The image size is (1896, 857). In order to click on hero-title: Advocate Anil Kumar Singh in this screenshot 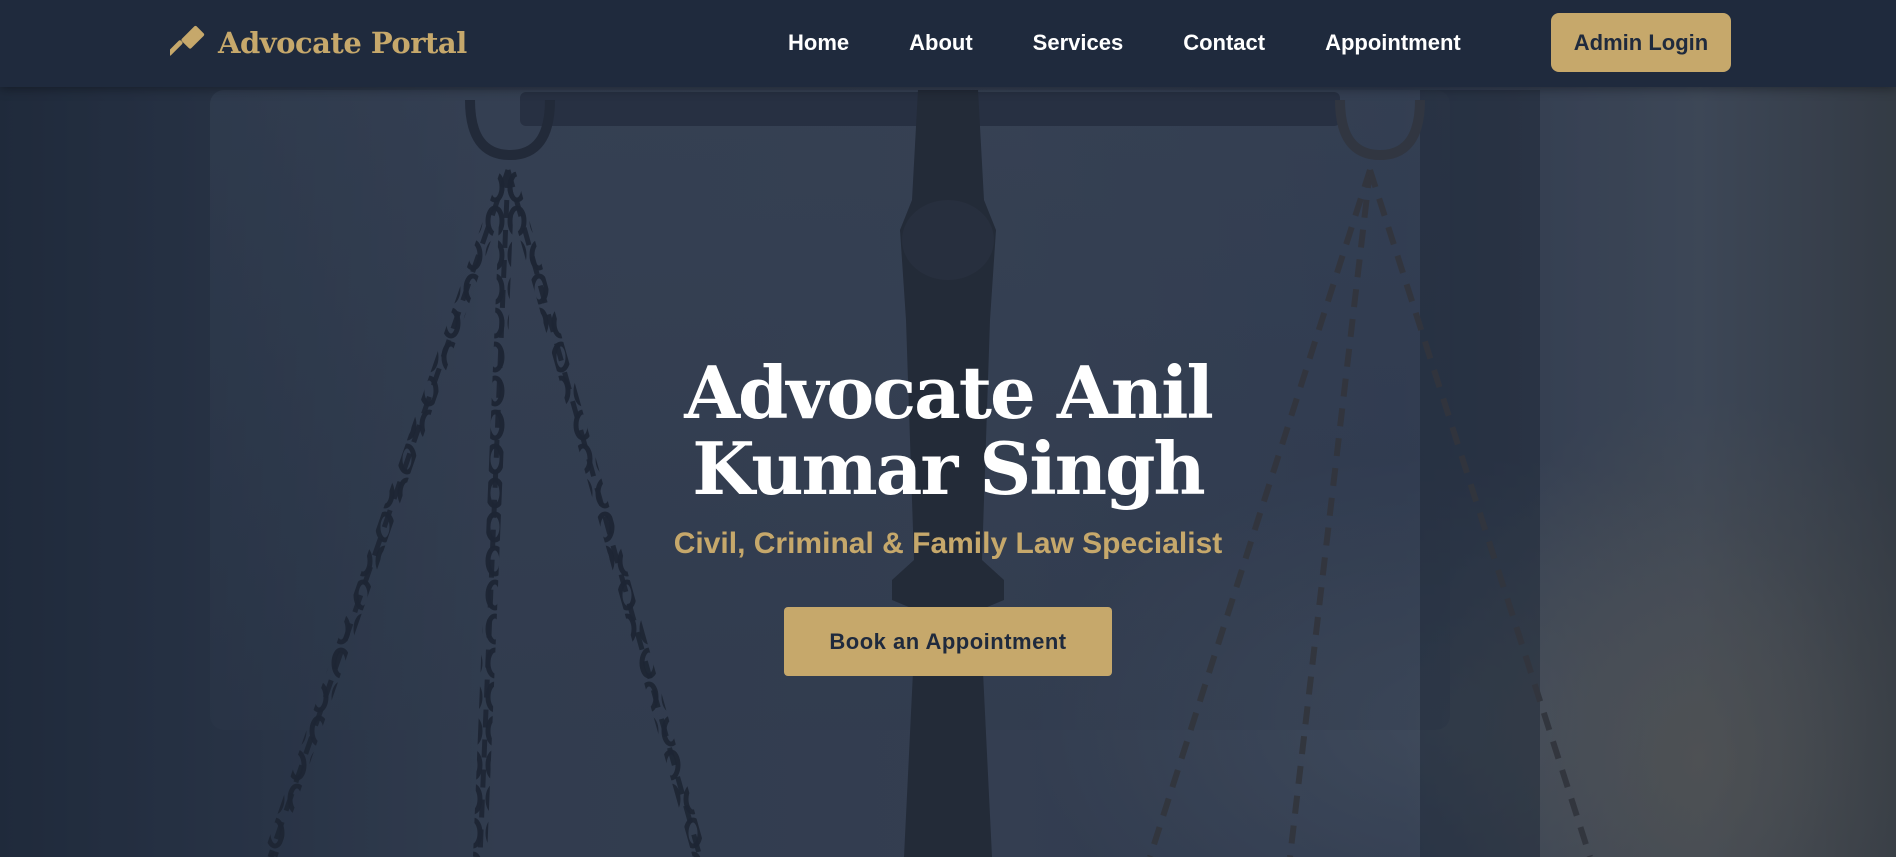, I will do `click(949, 430)`.